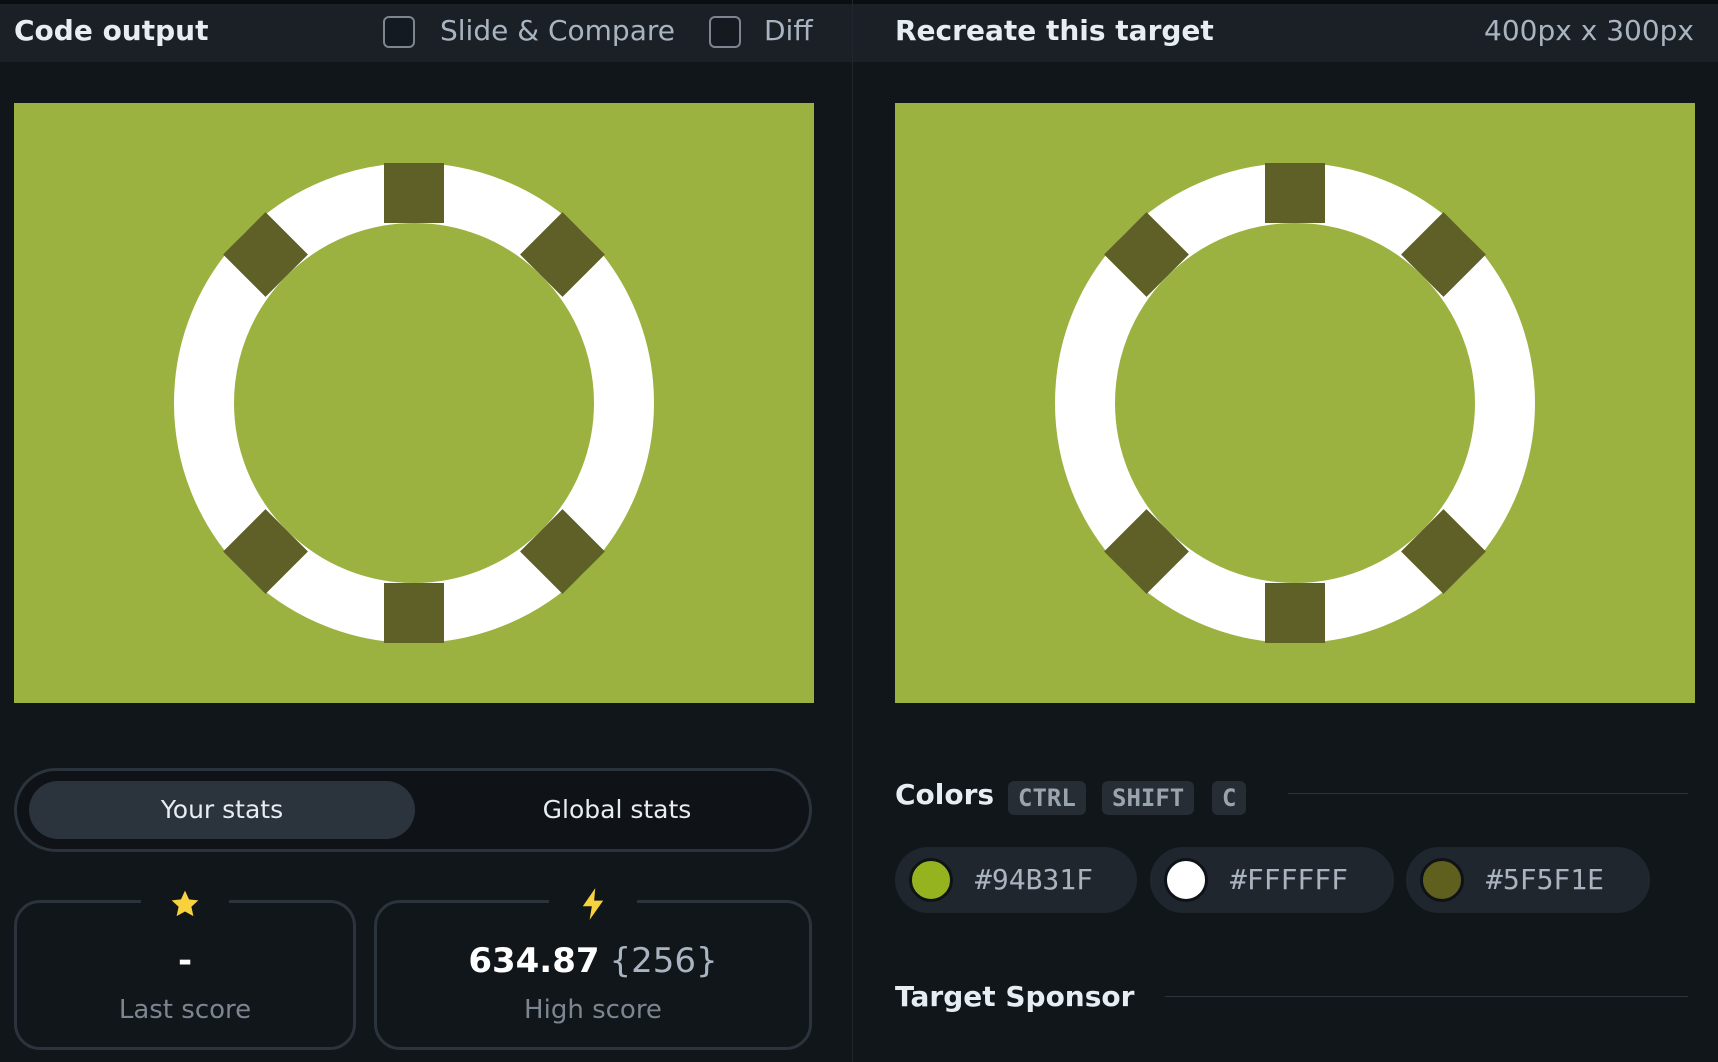  I want to click on colors-title: Colors, so click(945, 794).